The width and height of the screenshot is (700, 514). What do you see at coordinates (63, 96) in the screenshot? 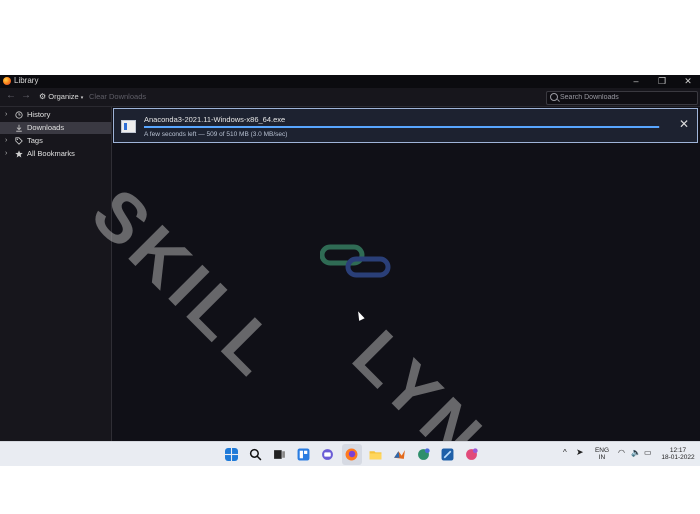
I see `organize-label: Organize` at bounding box center [63, 96].